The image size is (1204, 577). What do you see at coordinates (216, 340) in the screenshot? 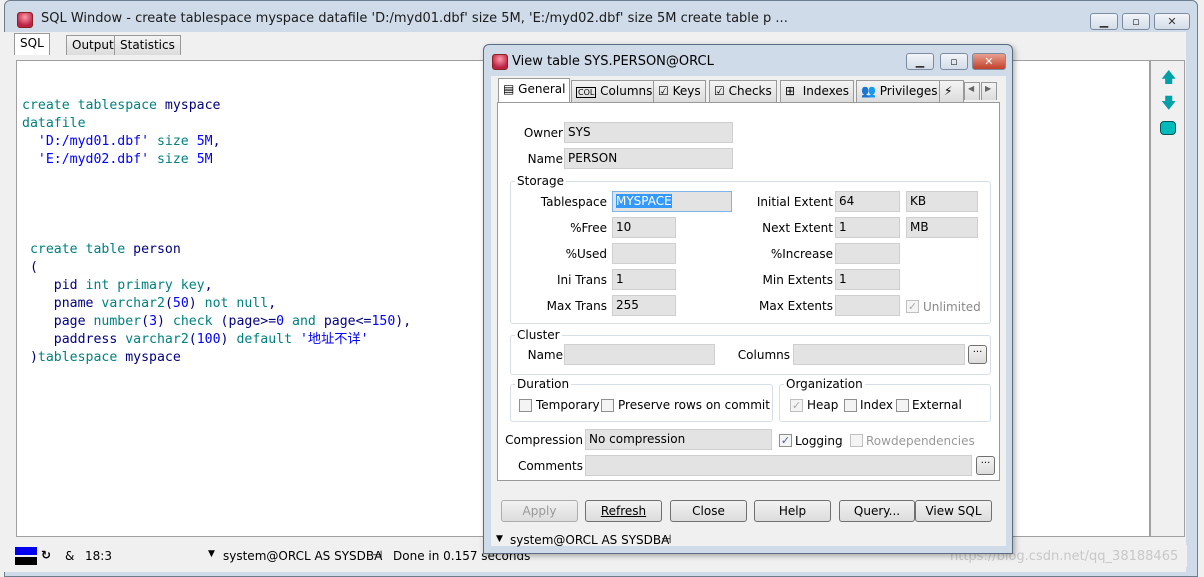
I see `code-line: paddress varchar2(100) default '地址不详'` at bounding box center [216, 340].